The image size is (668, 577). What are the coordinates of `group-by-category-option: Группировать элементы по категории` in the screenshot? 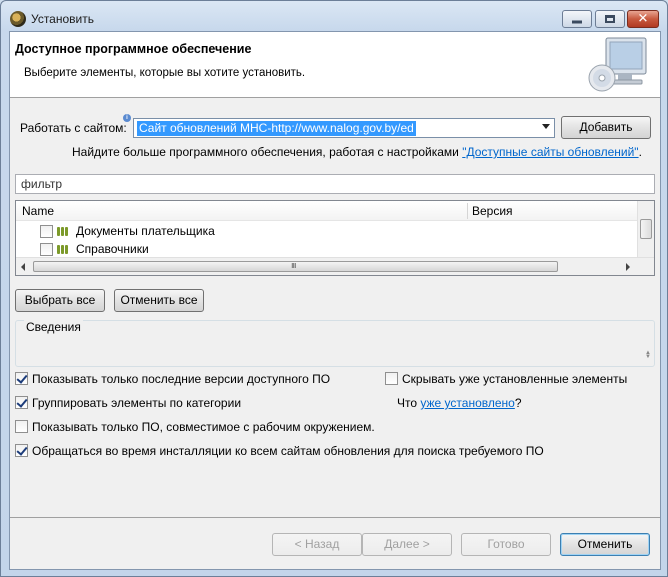 It's located at (145, 403).